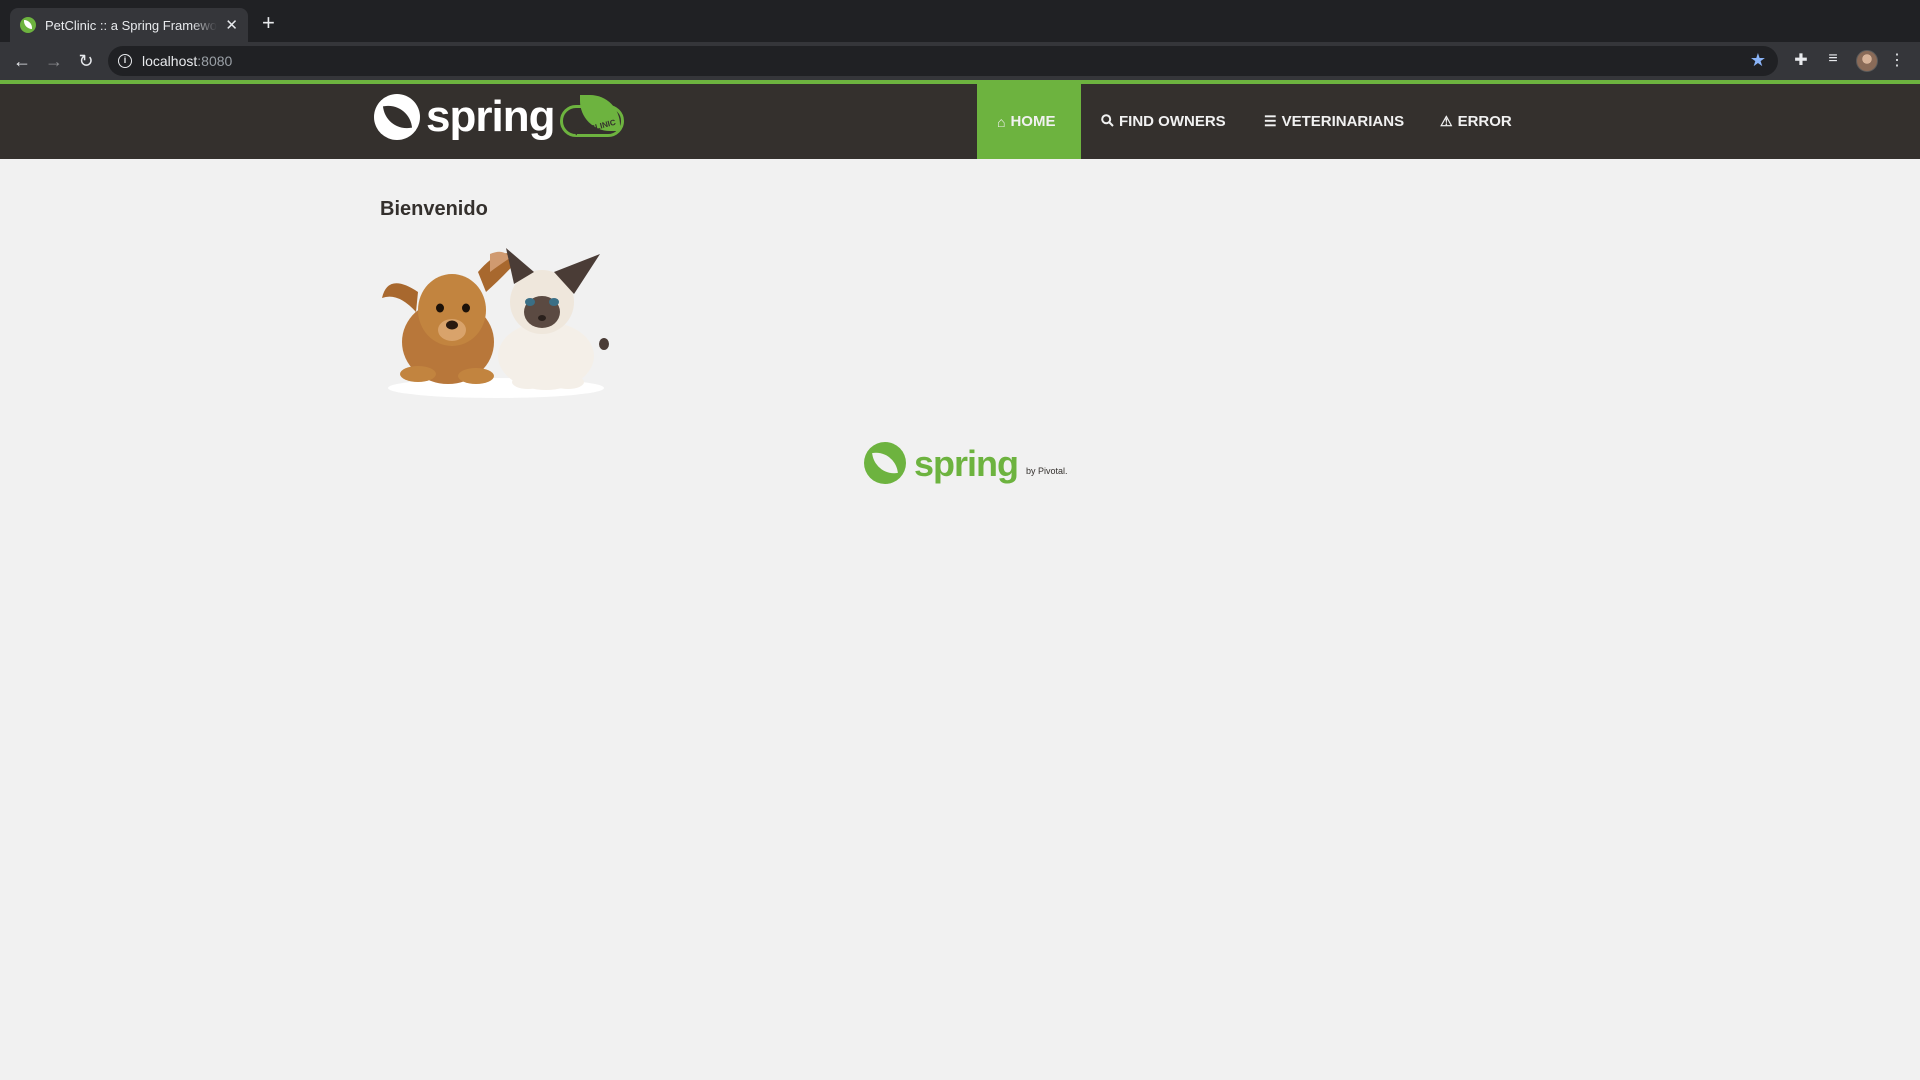 Image resolution: width=1920 pixels, height=1080 pixels. What do you see at coordinates (22, 61) in the screenshot?
I see `back-arrow-icon: ←` at bounding box center [22, 61].